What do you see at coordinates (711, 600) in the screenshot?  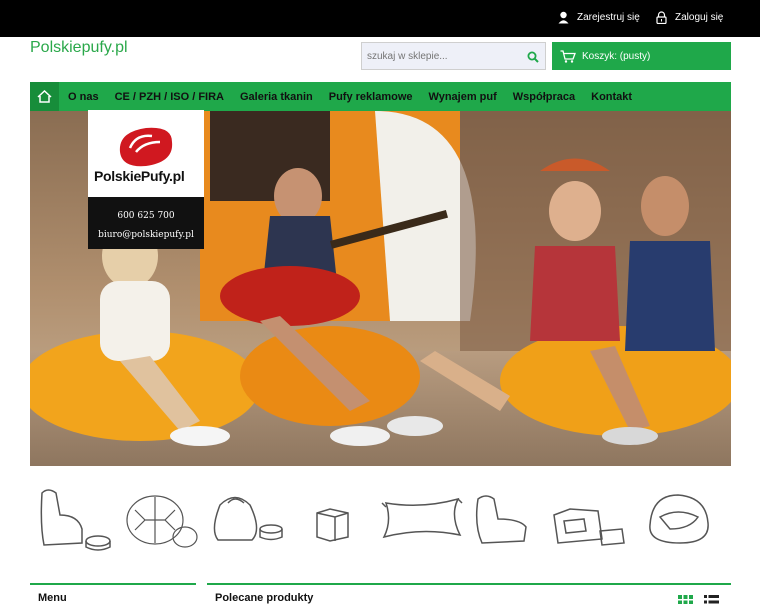 I see `list-view-button` at bounding box center [711, 600].